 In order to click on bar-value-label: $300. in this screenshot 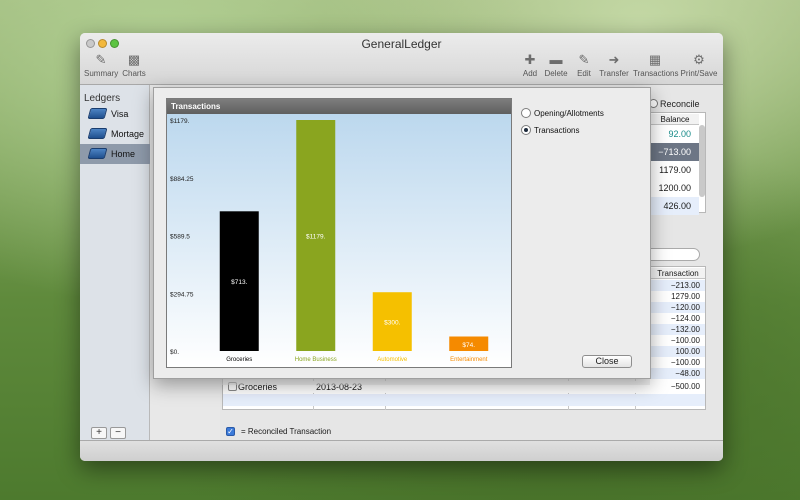, I will do `click(392, 323)`.